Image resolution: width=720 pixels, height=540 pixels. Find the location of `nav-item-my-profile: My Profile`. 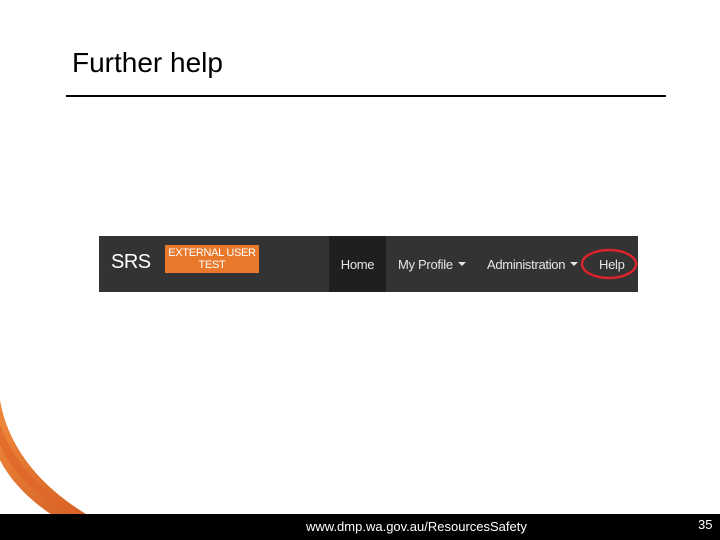

nav-item-my-profile: My Profile is located at coordinates (432, 264).